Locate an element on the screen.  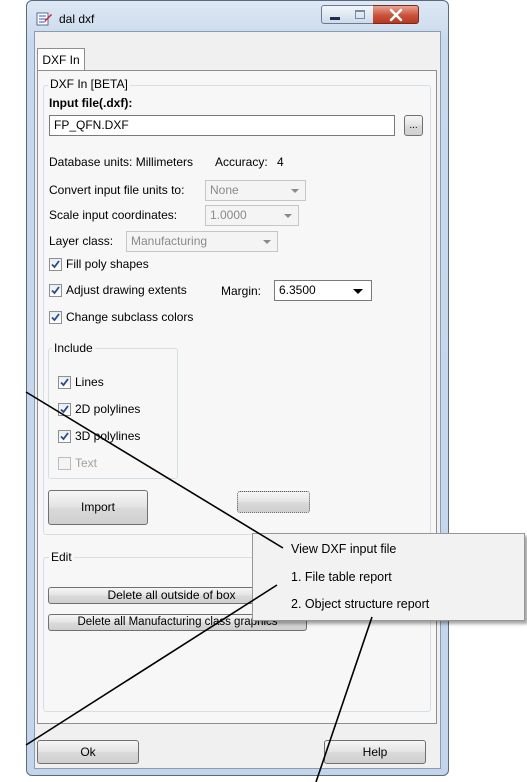
callout-line-file-table is located at coordinates (151, 665).